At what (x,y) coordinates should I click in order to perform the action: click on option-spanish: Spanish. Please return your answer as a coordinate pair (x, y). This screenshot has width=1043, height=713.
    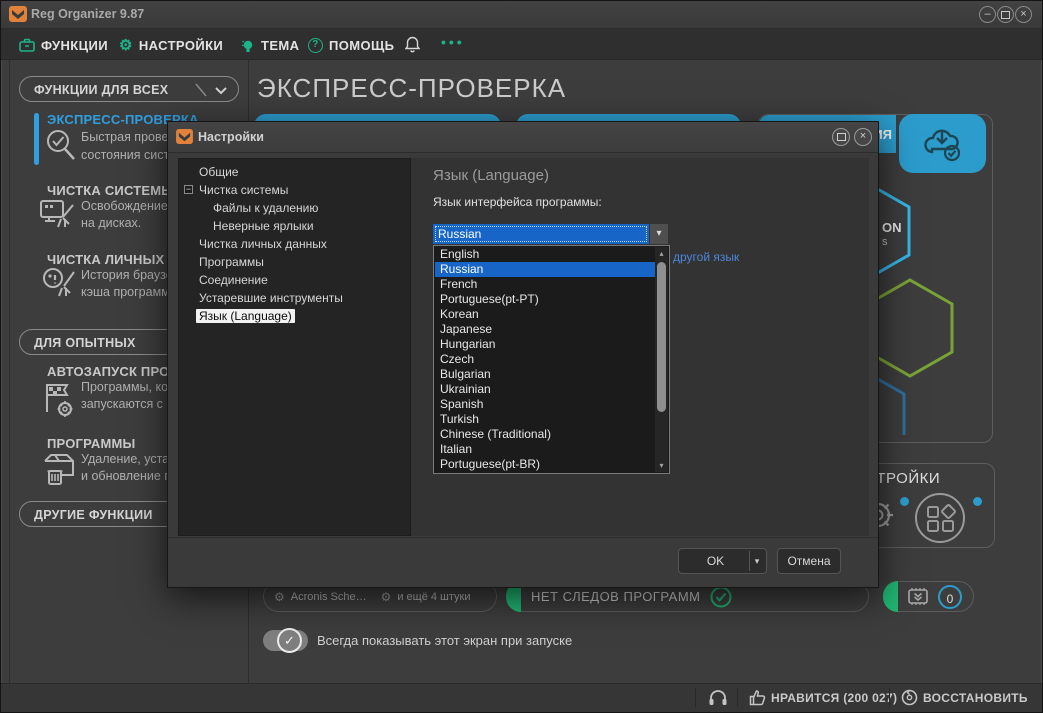
    Looking at the image, I should click on (545, 404).